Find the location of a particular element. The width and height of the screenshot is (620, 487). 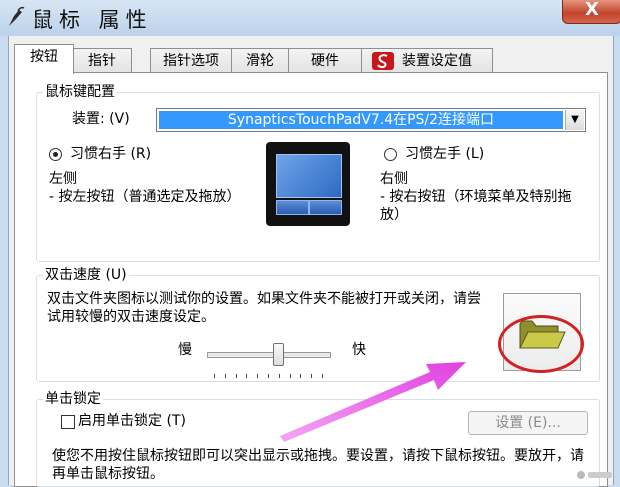

touchpad-left-button is located at coordinates (292, 207).